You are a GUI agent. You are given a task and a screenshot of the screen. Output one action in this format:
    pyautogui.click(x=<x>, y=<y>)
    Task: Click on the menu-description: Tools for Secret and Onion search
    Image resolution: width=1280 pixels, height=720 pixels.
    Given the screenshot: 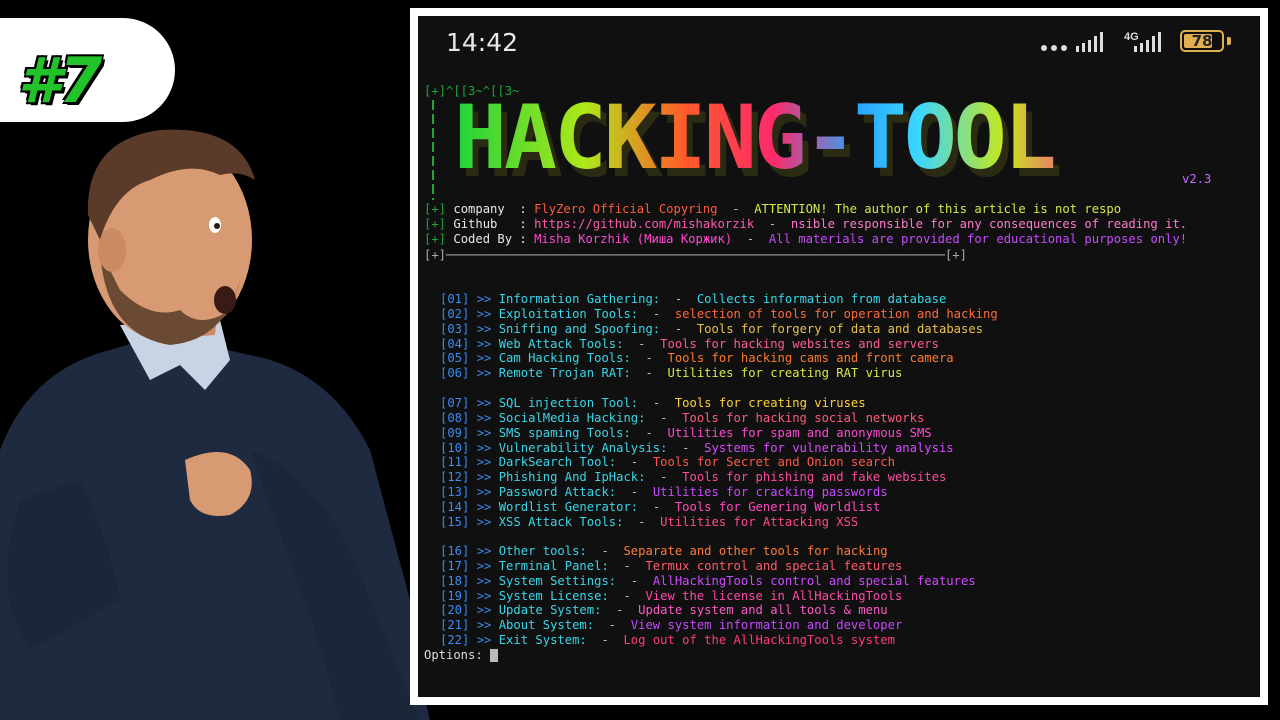 What is the action you would take?
    pyautogui.click(x=773, y=462)
    